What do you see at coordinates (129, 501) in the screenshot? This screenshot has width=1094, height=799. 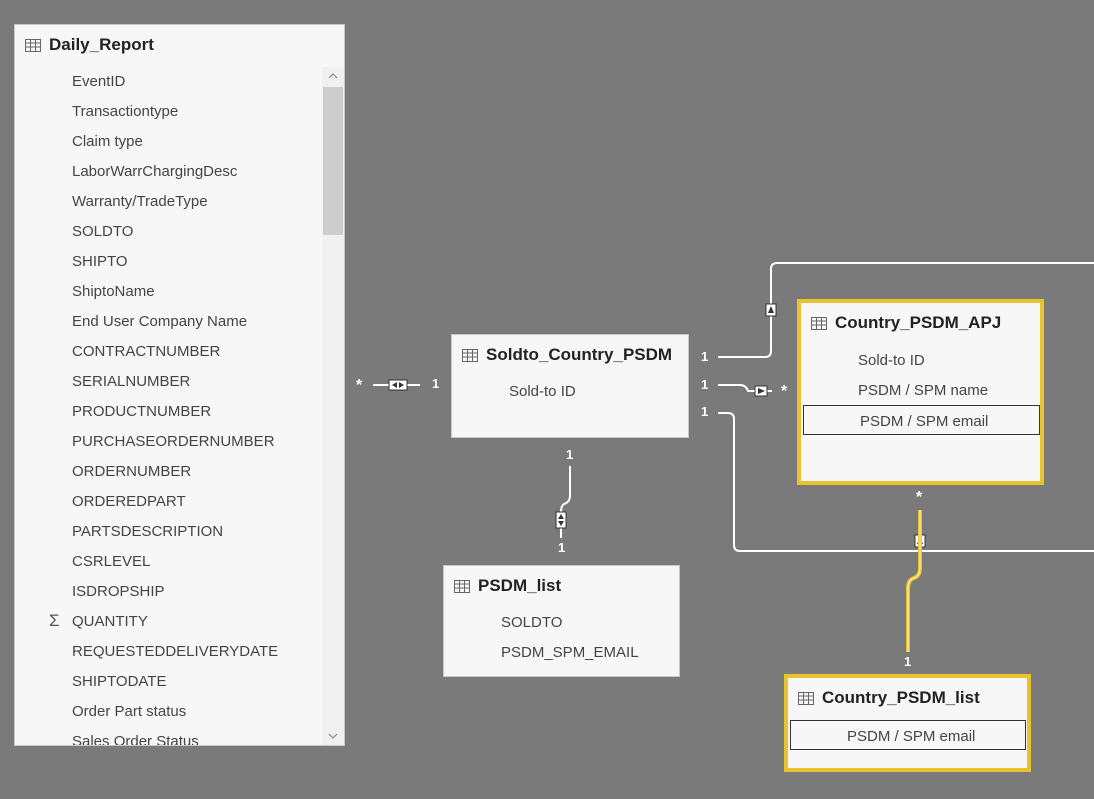 I see `field-item: ORDEREDPART` at bounding box center [129, 501].